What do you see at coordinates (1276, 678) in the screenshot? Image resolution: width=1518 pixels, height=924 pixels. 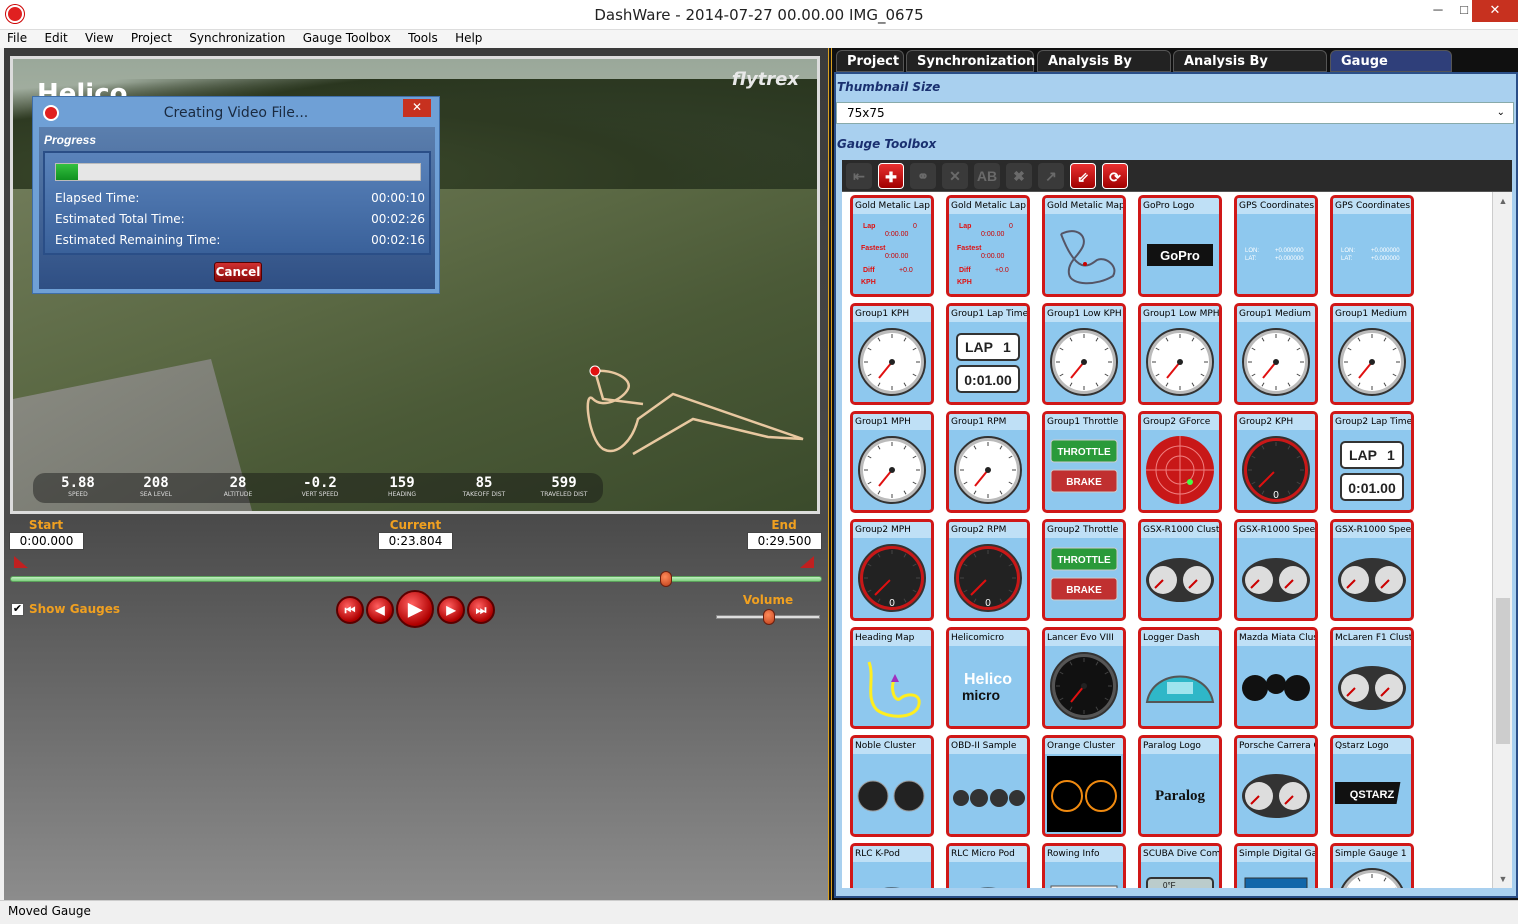 I see `gauge-card: Mazda Miata Cluster` at bounding box center [1276, 678].